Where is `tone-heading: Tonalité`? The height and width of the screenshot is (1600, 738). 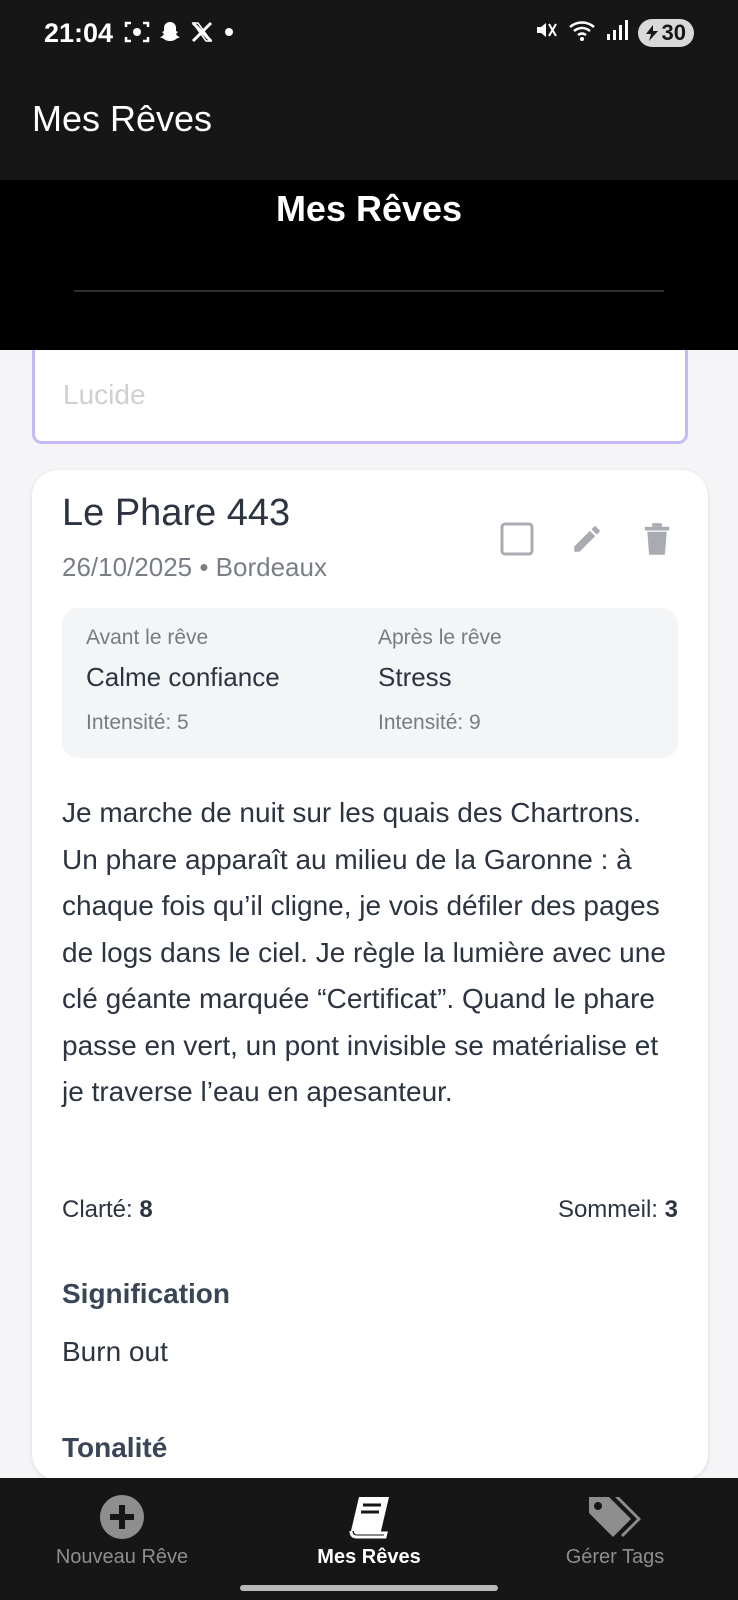
tone-heading: Tonalité is located at coordinates (115, 1447).